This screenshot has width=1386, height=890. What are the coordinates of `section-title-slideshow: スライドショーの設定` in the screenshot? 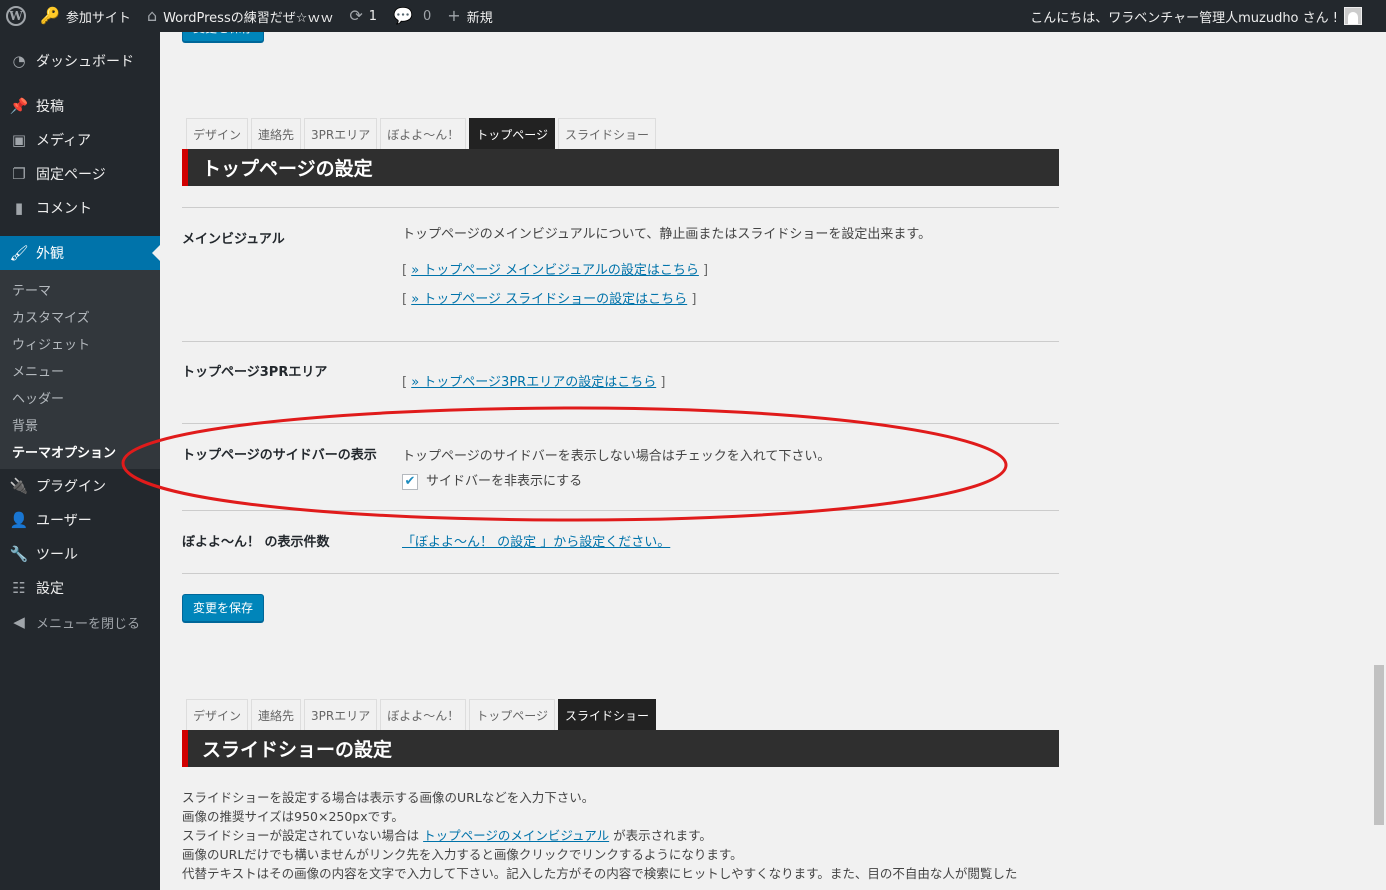 It's located at (620, 748).